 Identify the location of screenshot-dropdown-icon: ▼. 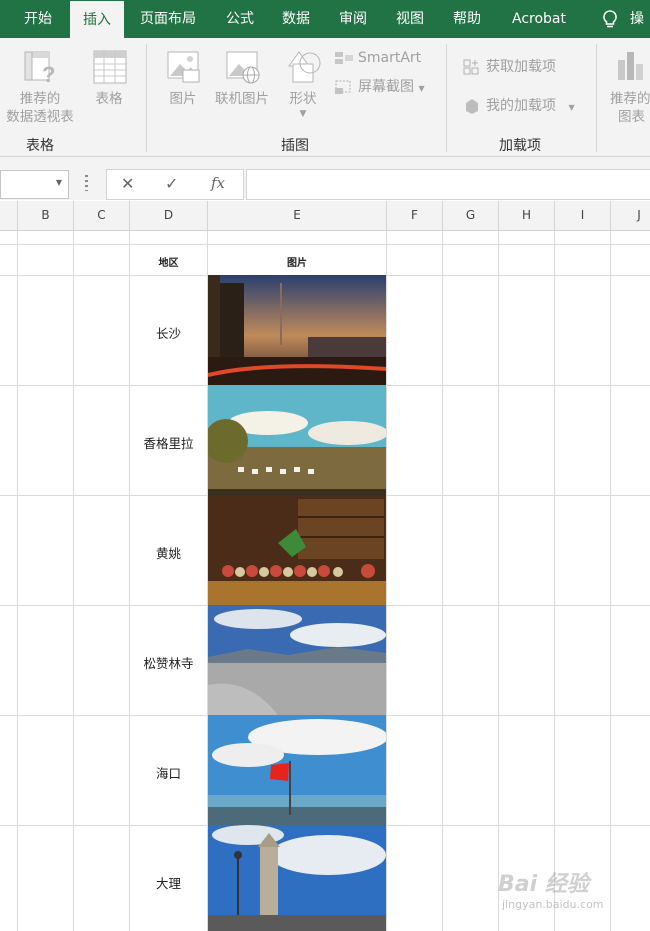
(421, 88).